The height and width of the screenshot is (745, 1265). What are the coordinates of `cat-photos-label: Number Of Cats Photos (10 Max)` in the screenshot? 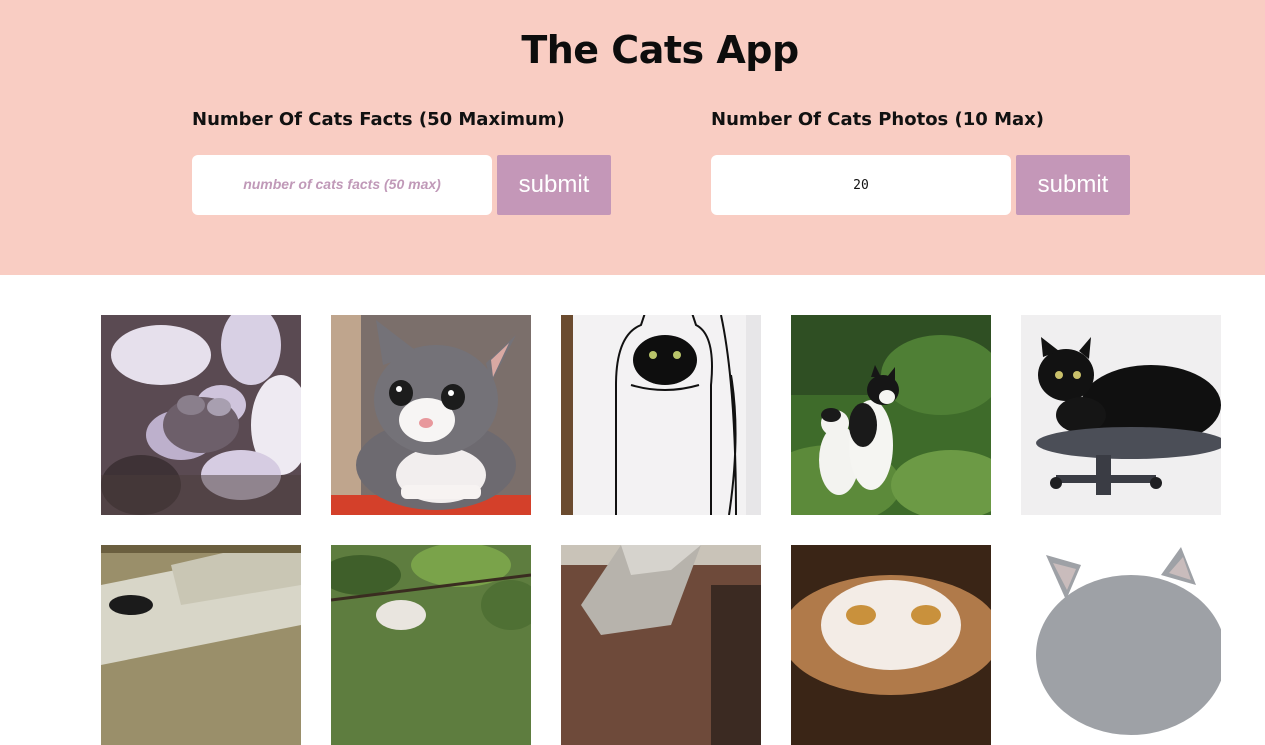 It's located at (877, 119).